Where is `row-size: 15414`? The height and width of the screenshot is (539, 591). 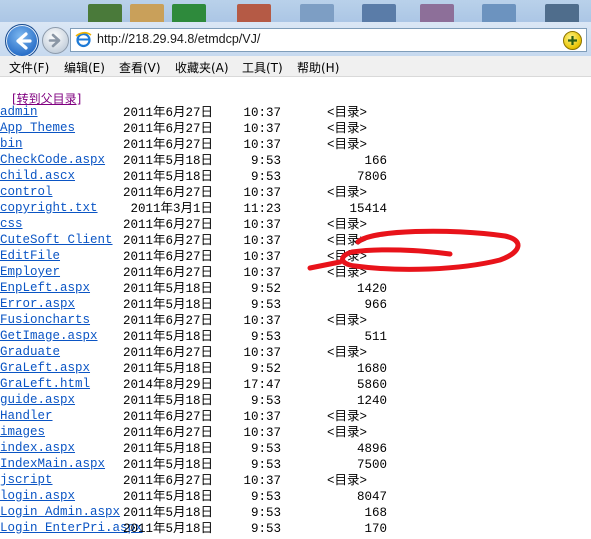
row-size: 15414 is located at coordinates (368, 209).